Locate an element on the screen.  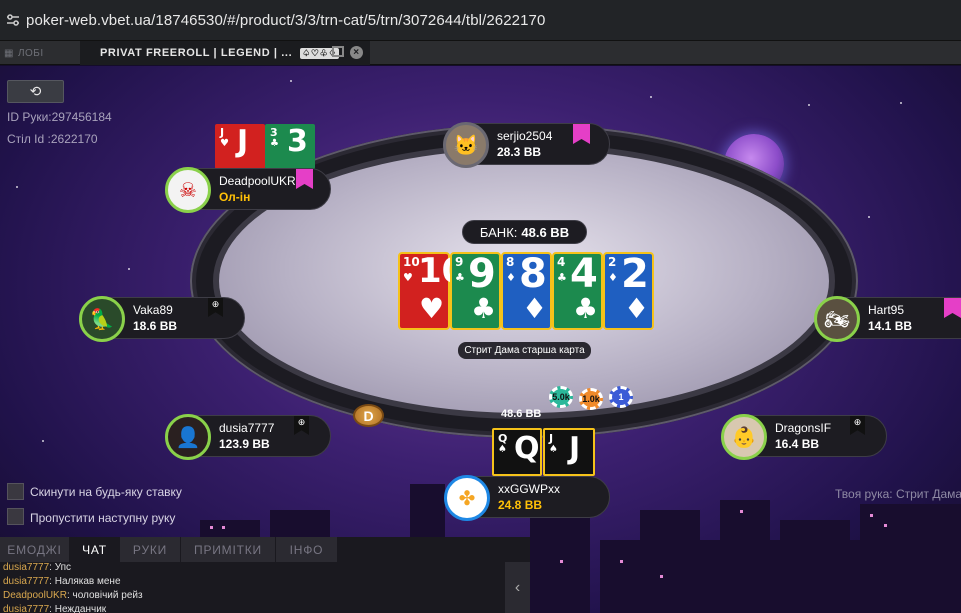
chat-text: Упс is located at coordinates (63, 567).